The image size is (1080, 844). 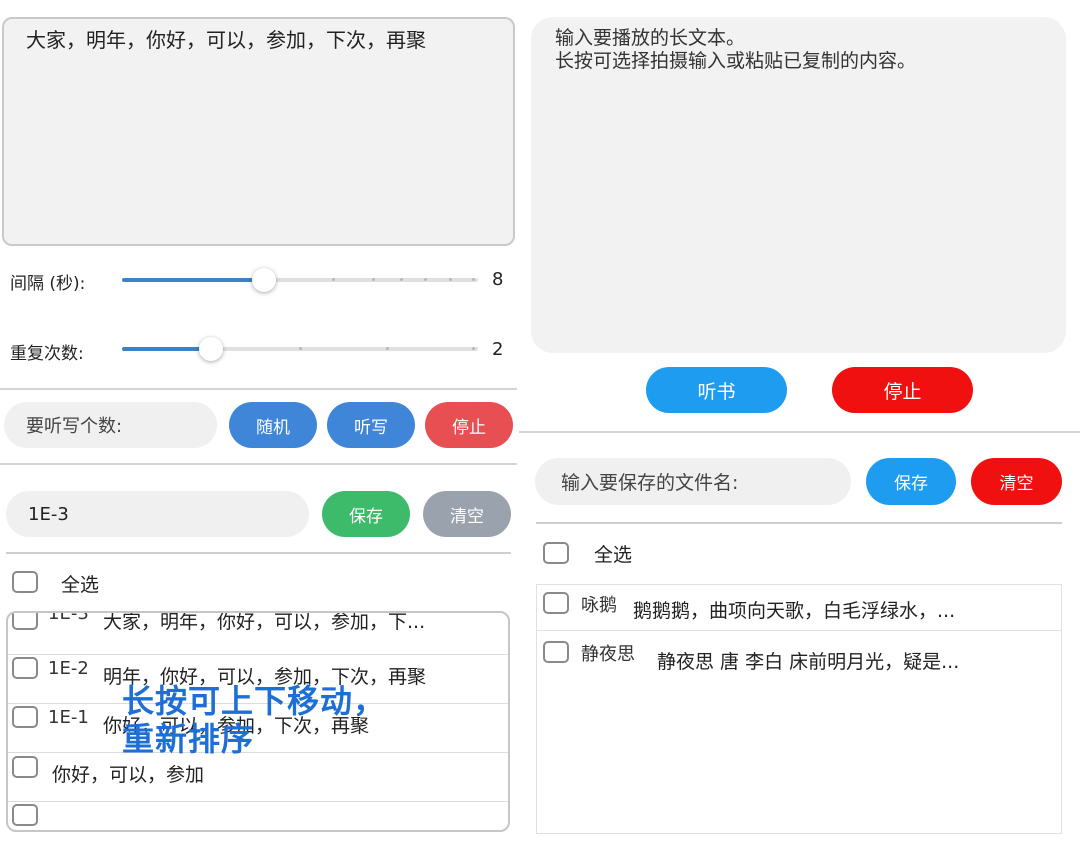 I want to click on dictation-count-input: 要听写个数:, so click(x=110, y=425).